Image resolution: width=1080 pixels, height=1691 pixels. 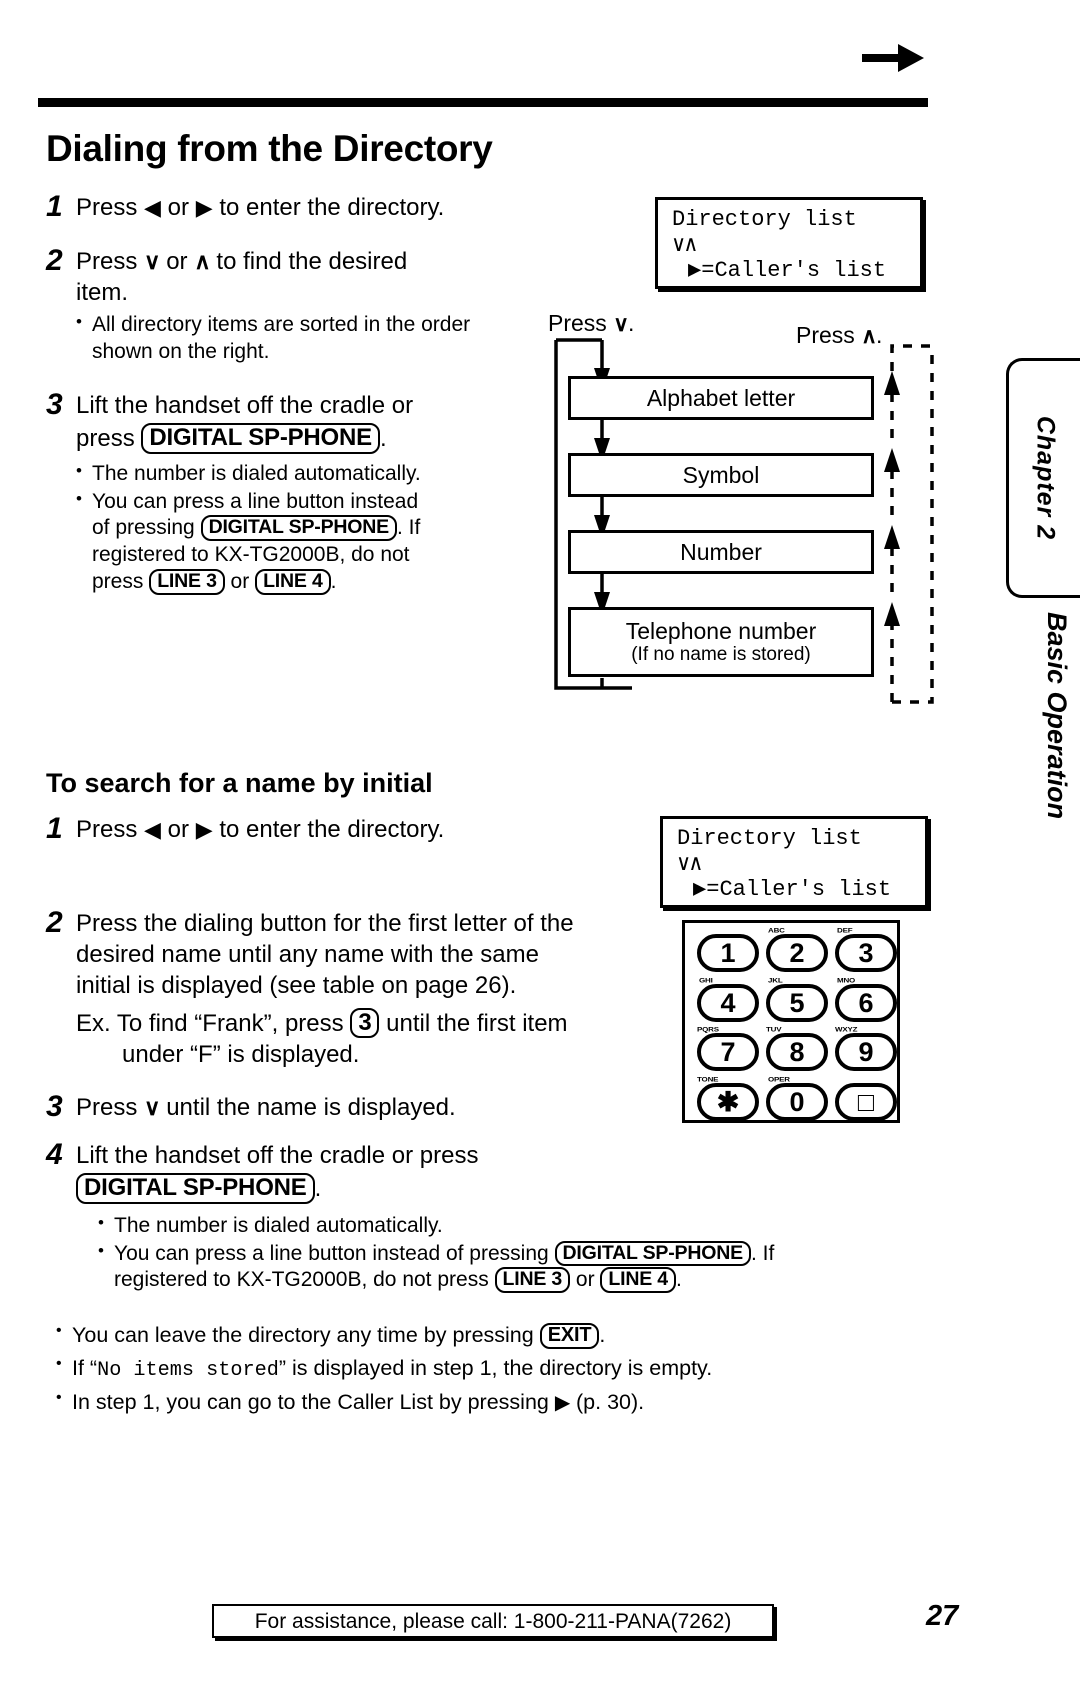 I want to click on section-heading-search-by-initial: To search for a name by initial, so click(x=239, y=783).